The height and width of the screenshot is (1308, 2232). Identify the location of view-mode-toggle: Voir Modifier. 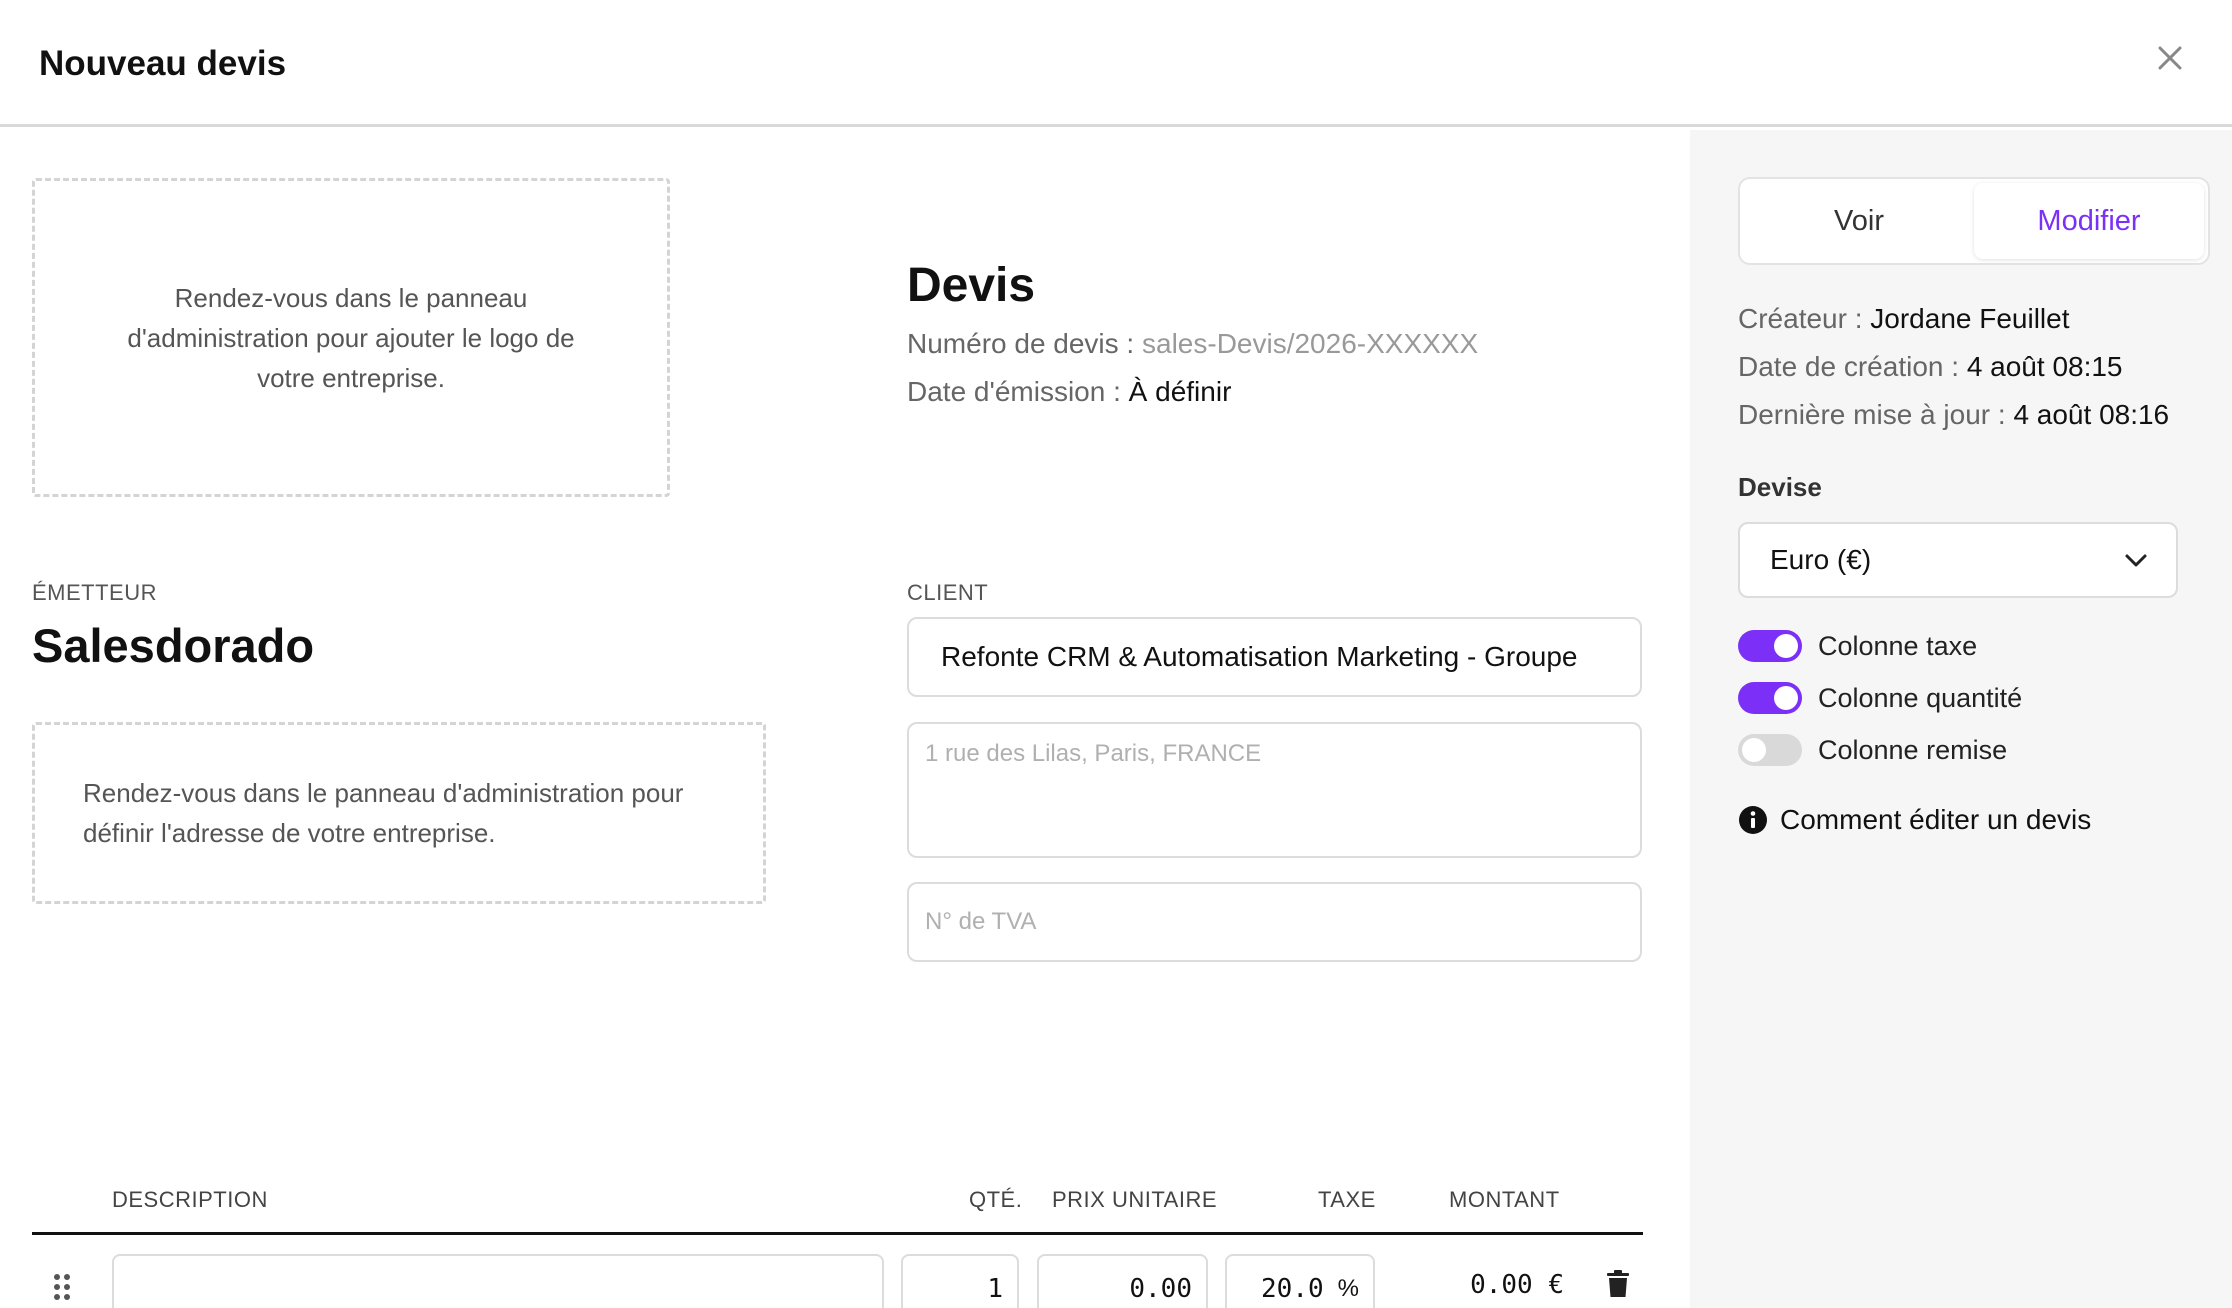
(1974, 221).